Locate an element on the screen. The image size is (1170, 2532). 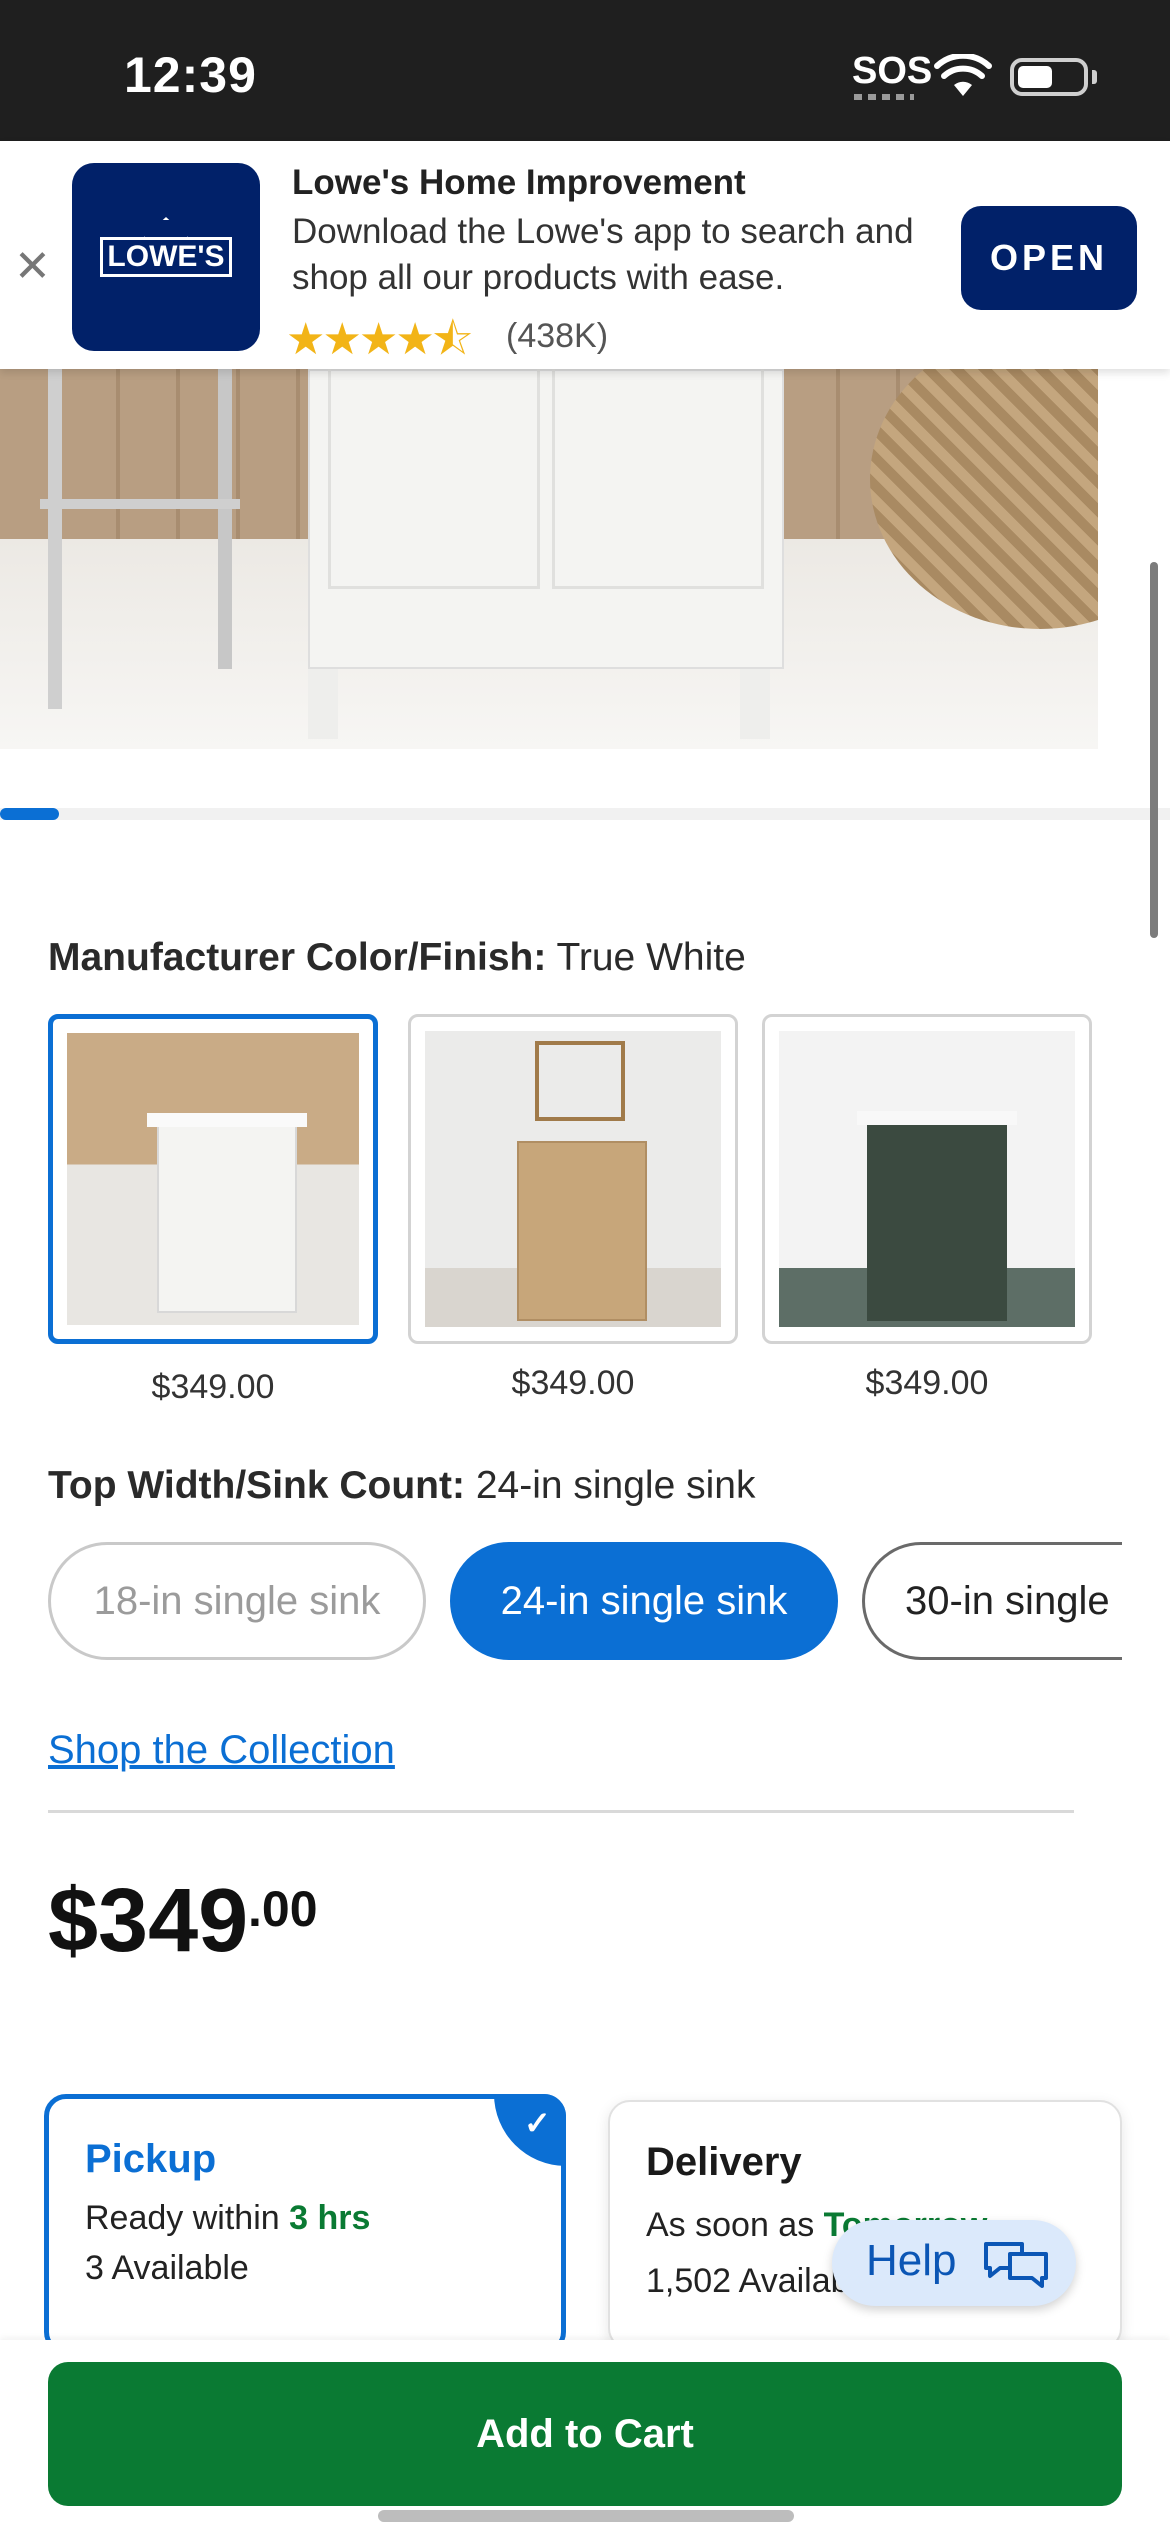
pickup-ready: Ready within 3 hrs is located at coordinates (227, 2218).